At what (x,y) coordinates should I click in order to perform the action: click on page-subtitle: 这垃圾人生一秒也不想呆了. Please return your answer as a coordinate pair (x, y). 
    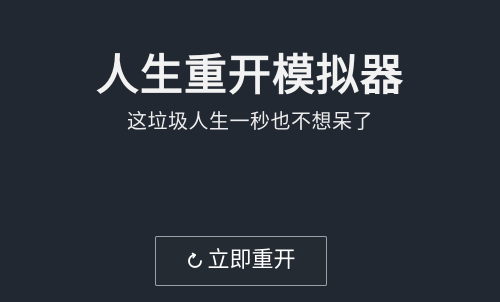
    Looking at the image, I should click on (250, 121).